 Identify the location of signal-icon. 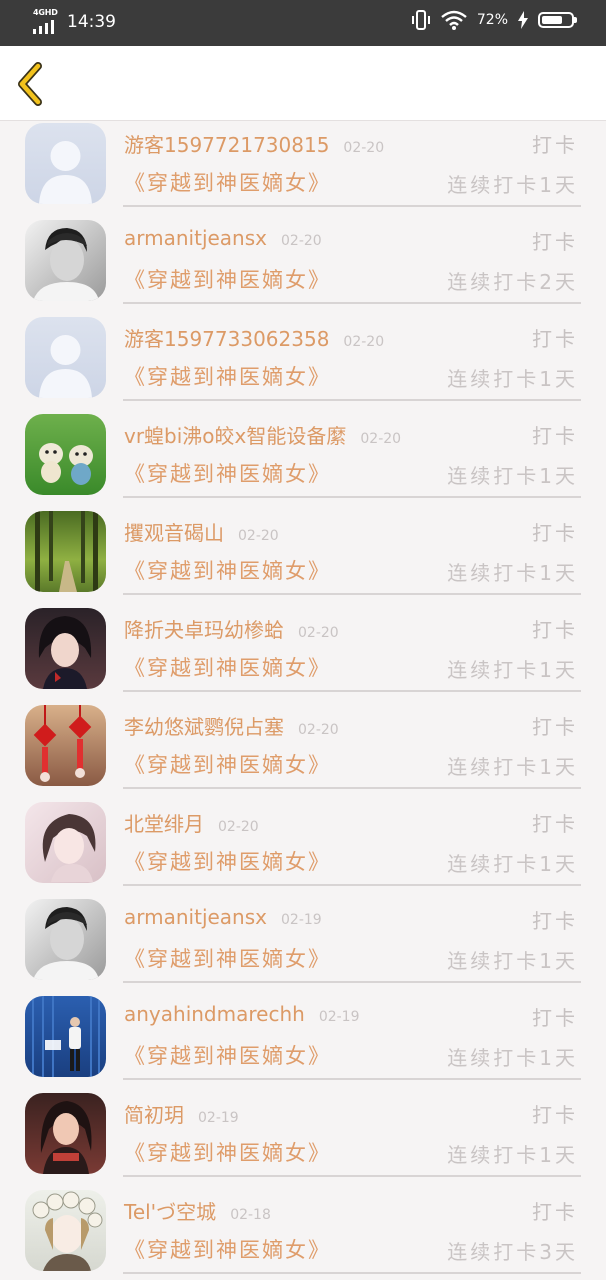
(43, 27).